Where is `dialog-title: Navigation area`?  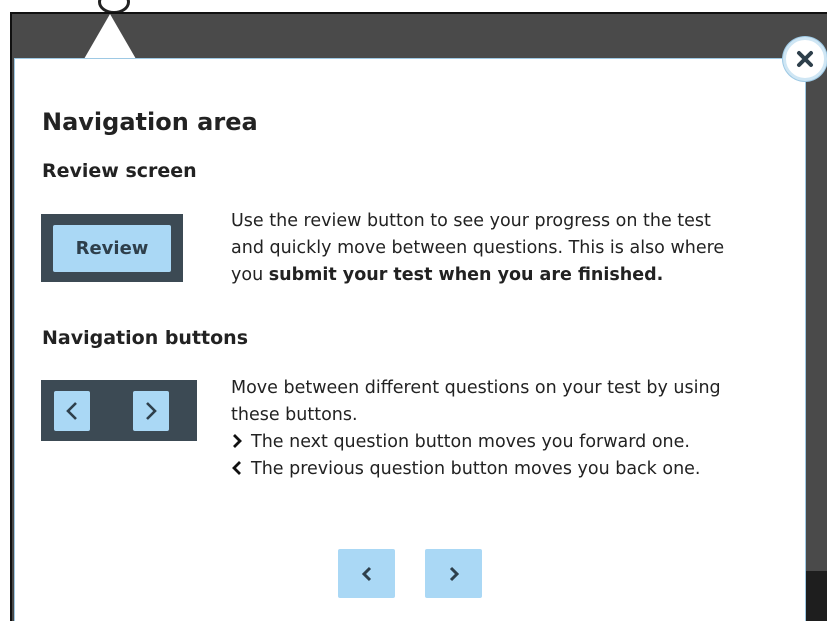 dialog-title: Navigation area is located at coordinates (150, 122).